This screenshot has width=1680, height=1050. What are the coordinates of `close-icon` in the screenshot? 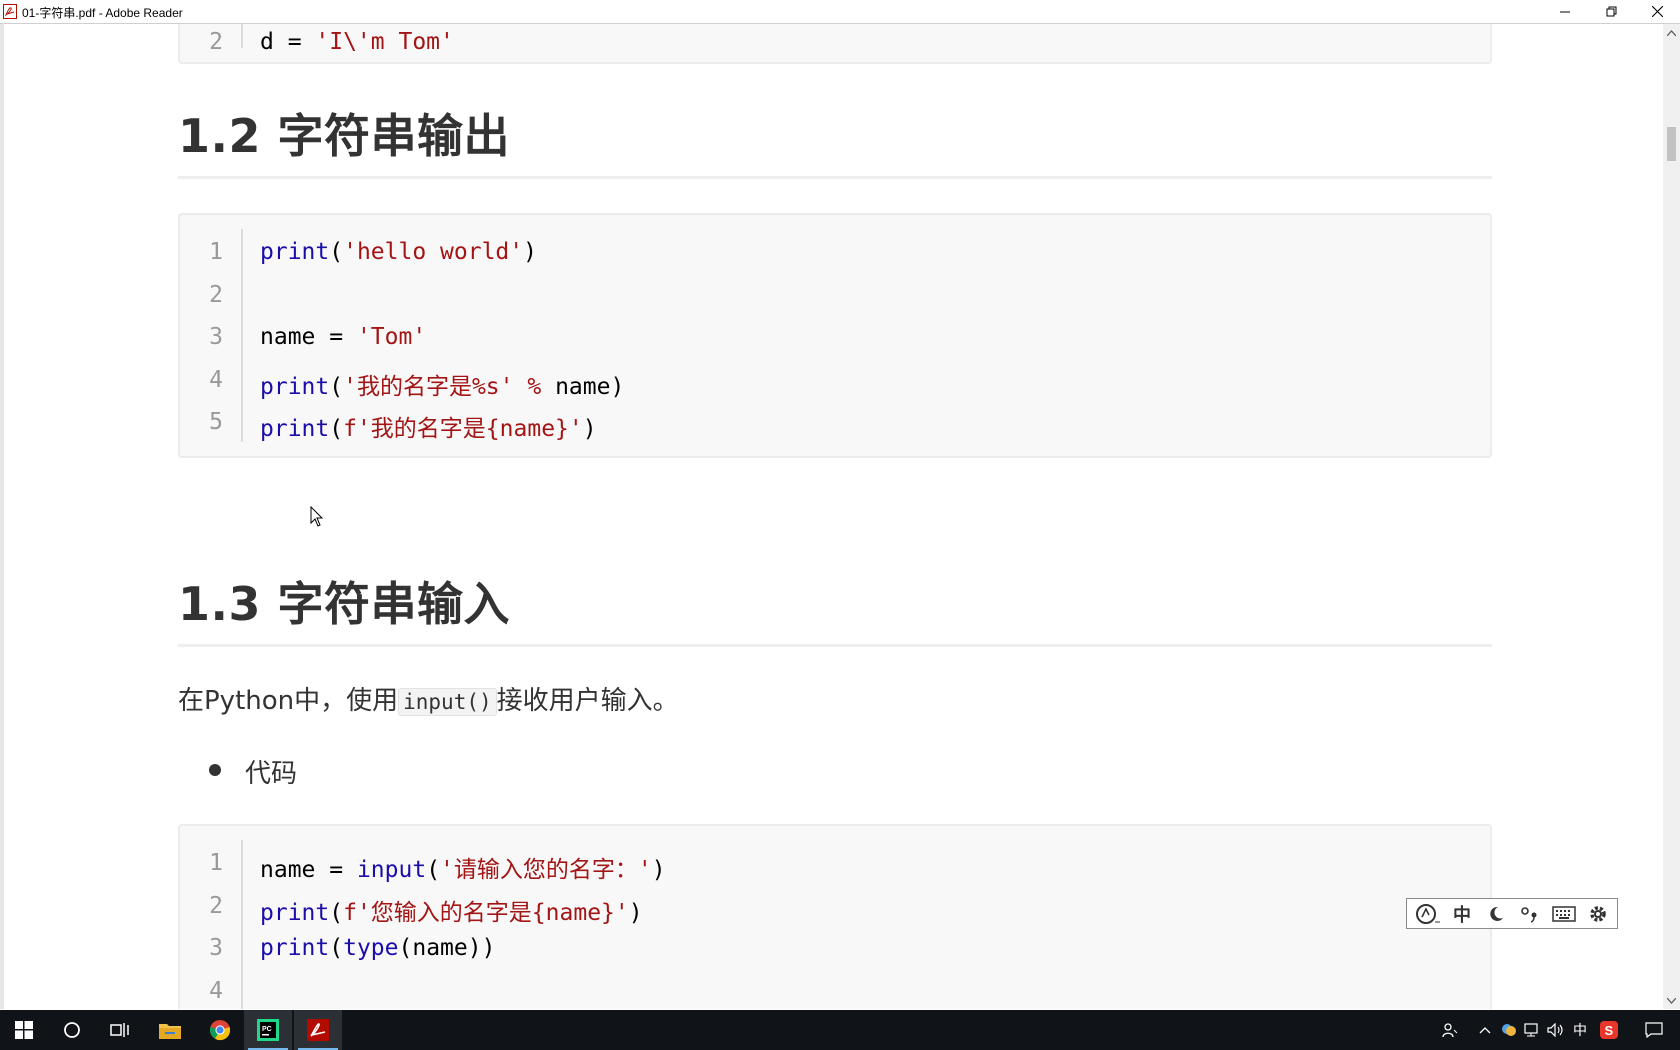 It's located at (1657, 11).